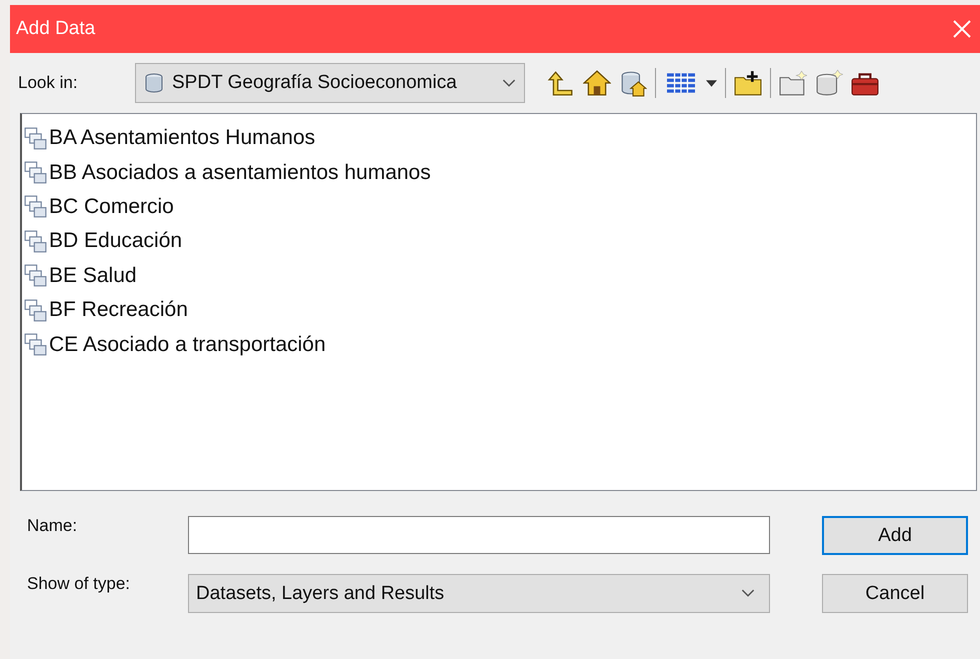  What do you see at coordinates (633, 83) in the screenshot?
I see `database-home-icon` at bounding box center [633, 83].